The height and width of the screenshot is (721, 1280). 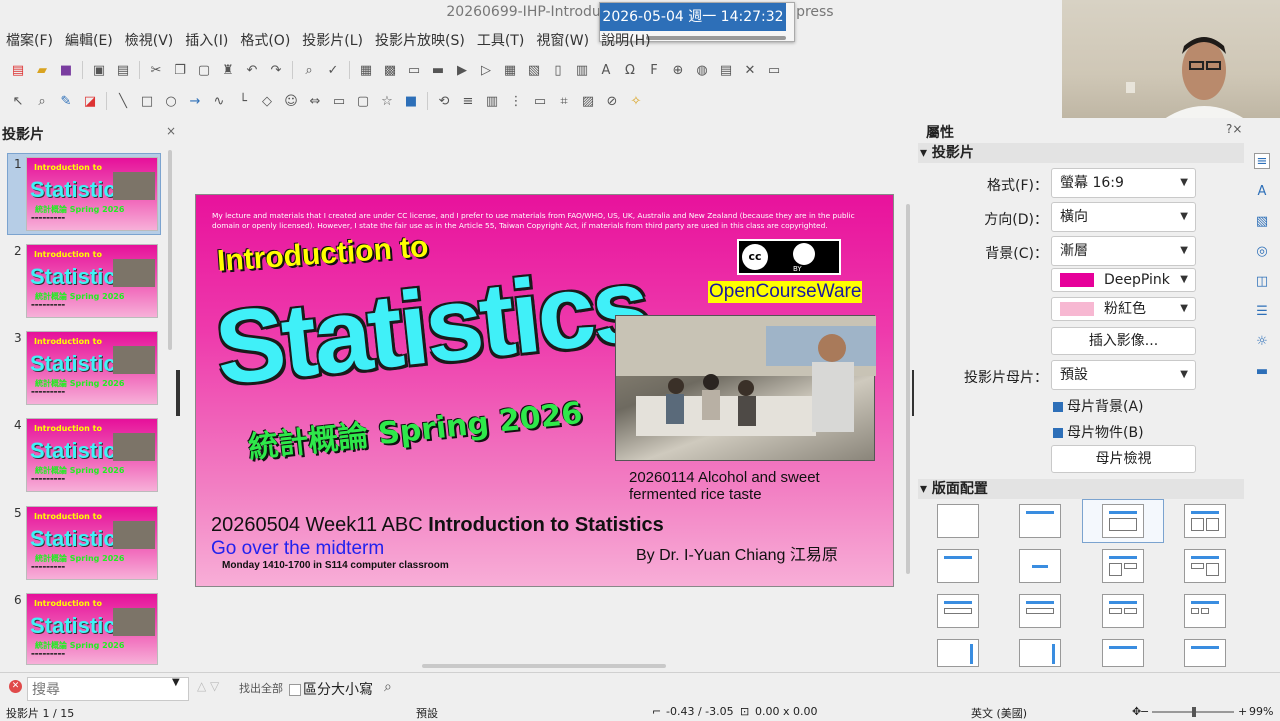 I want to click on master-slide-icon: ▬, so click(x=438, y=70).